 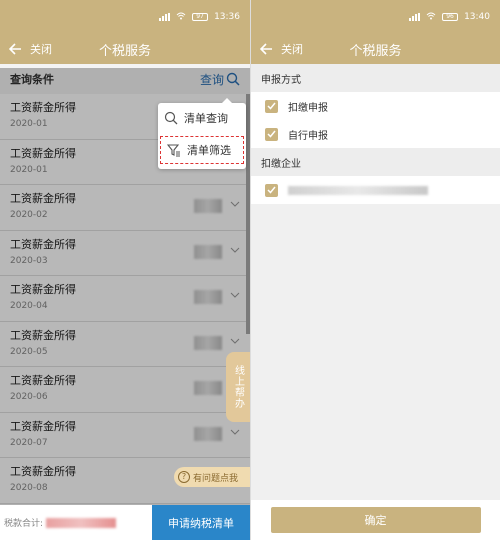 I want to click on bottom-bar: 税款合计: 申请纳税清单, so click(x=125, y=522).